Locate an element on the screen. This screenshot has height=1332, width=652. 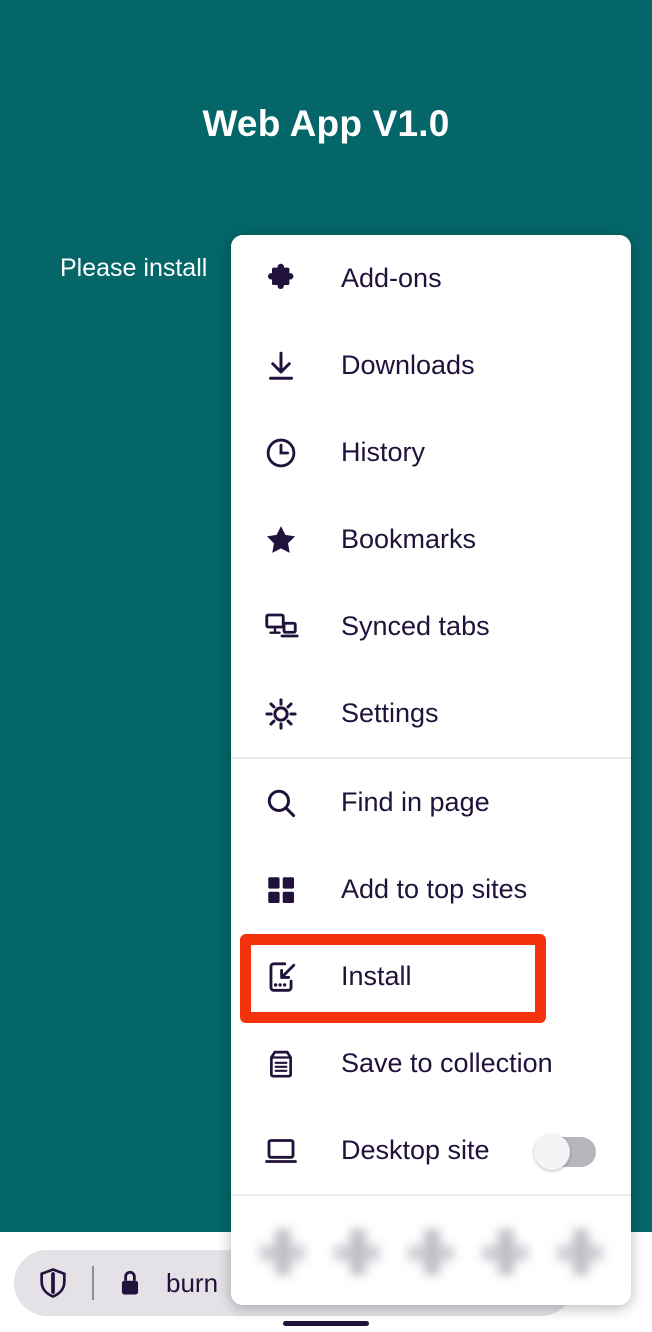
menu-item-find-in-page: Find in page is located at coordinates (431, 802).